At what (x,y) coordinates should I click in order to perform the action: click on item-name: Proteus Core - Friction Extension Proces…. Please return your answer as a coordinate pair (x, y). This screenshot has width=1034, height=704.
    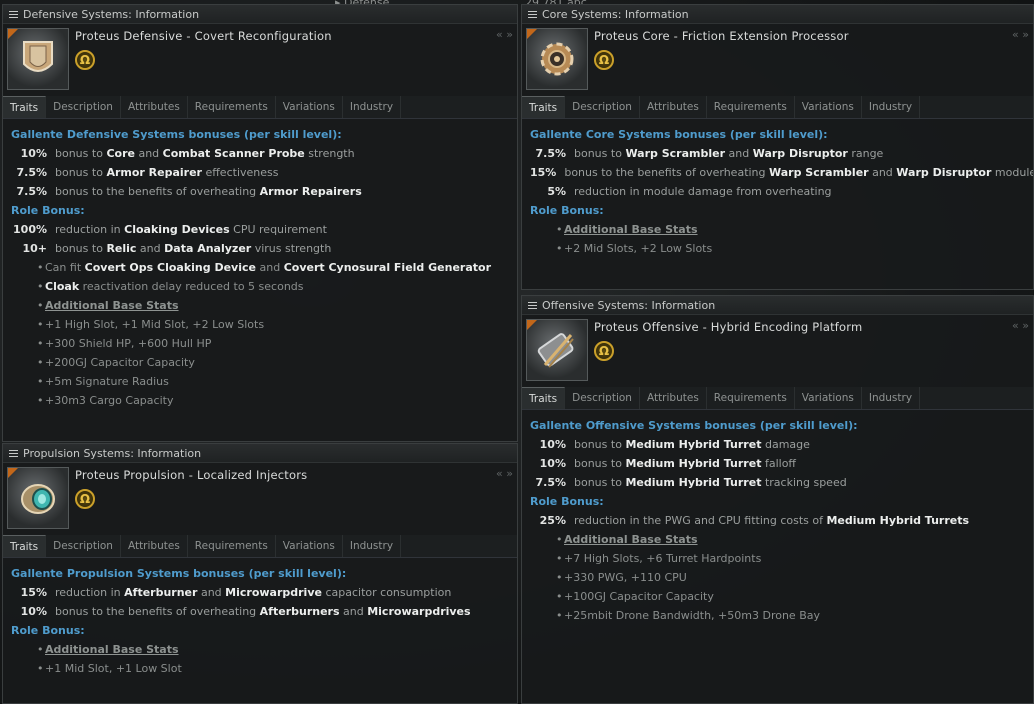
    Looking at the image, I should click on (721, 36).